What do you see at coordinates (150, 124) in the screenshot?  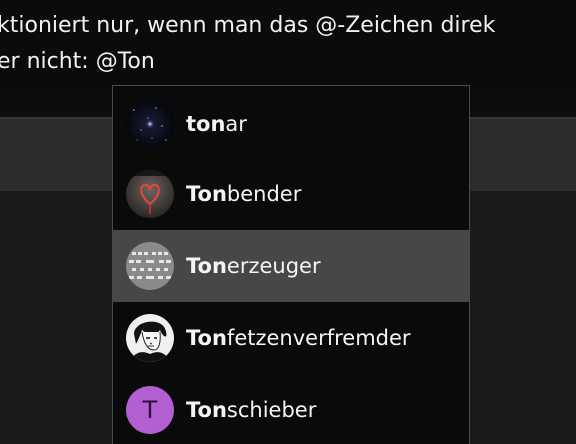 I see `starfield-avatar` at bounding box center [150, 124].